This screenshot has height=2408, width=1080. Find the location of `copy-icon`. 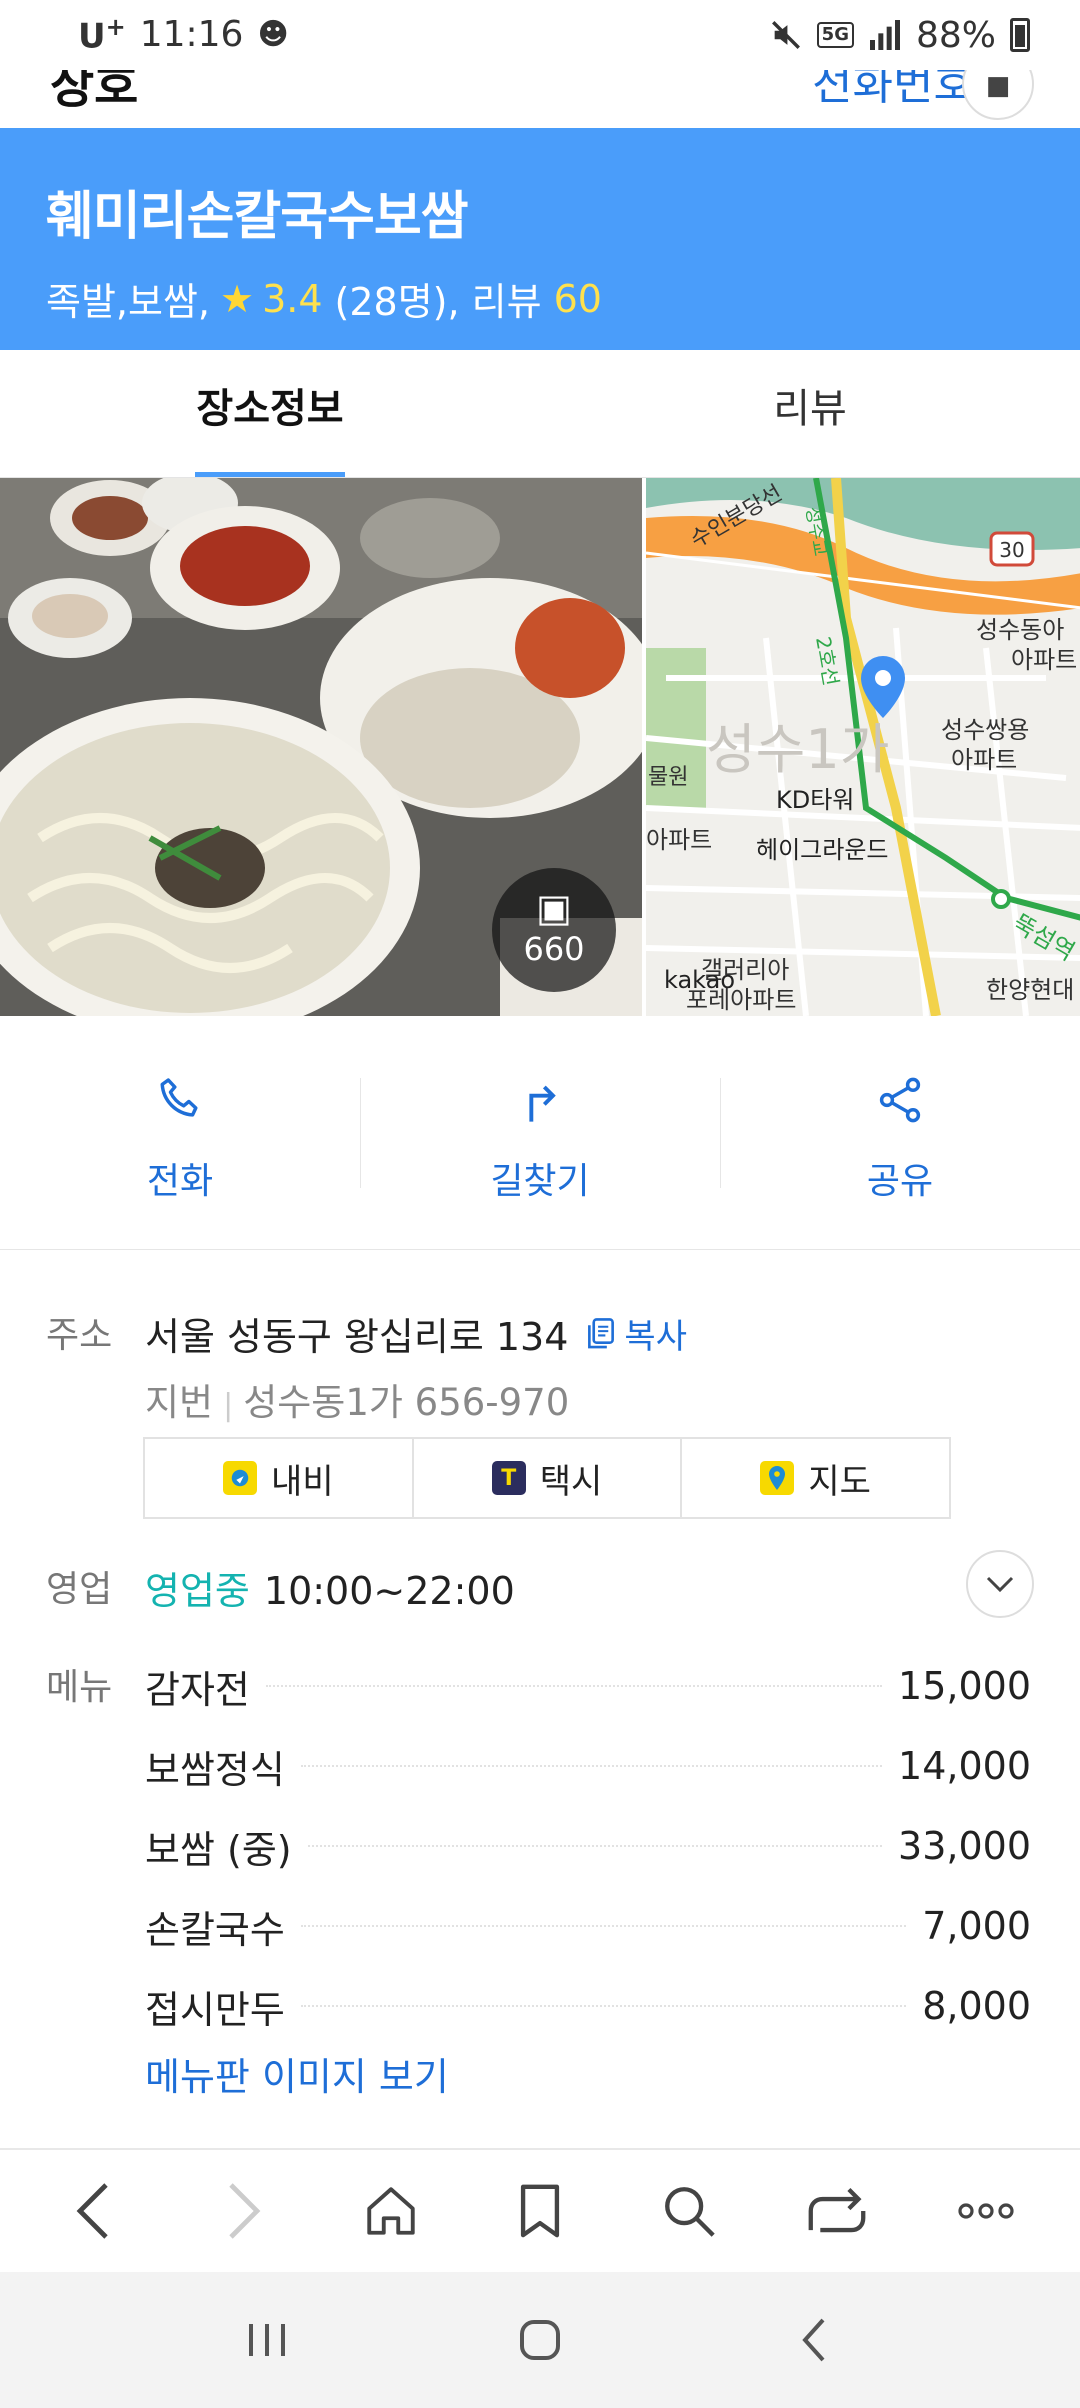

copy-icon is located at coordinates (601, 1332).